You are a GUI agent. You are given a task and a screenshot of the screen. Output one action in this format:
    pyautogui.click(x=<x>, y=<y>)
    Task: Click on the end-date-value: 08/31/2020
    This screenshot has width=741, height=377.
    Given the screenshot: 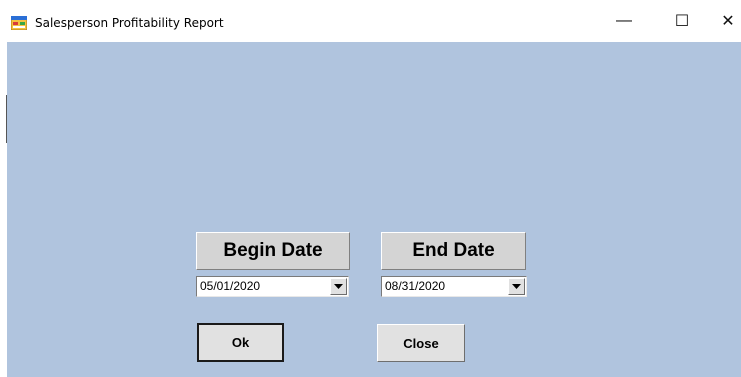 What is the action you would take?
    pyautogui.click(x=415, y=286)
    